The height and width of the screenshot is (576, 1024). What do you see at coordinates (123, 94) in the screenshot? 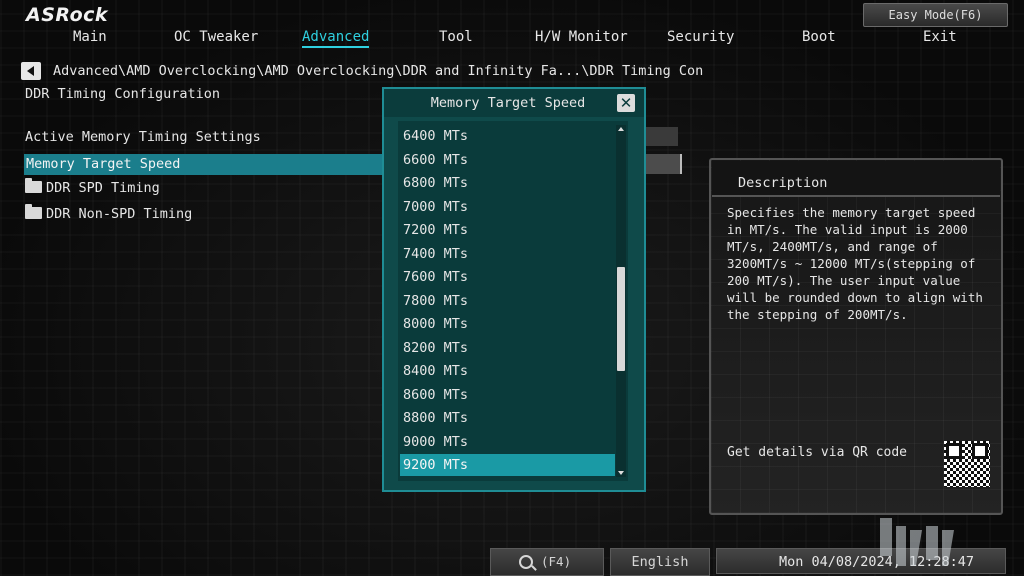
I see `page-title: DDR Timing Configuration` at bounding box center [123, 94].